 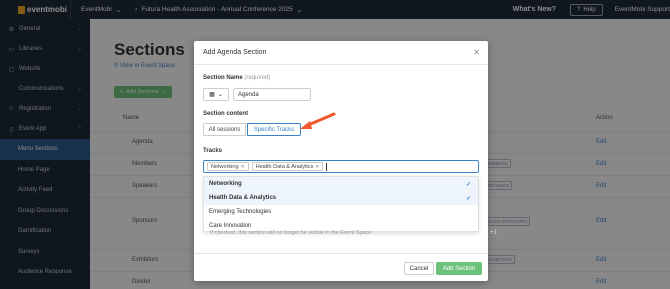 I want to click on section-name-label: Section Name (required), so click(x=236, y=78).